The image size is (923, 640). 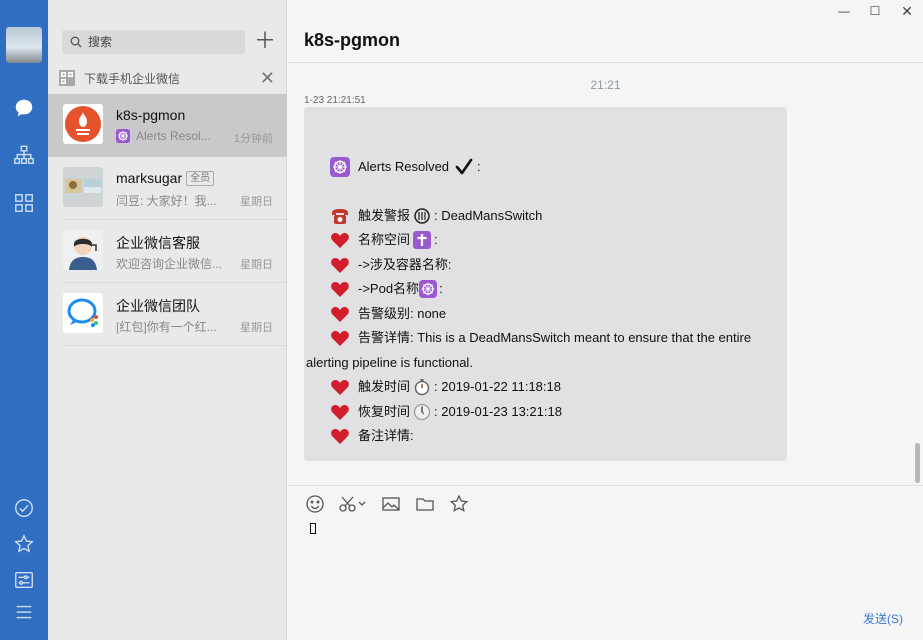 I want to click on message-line: ->Pod名称 :, so click(x=552, y=289).